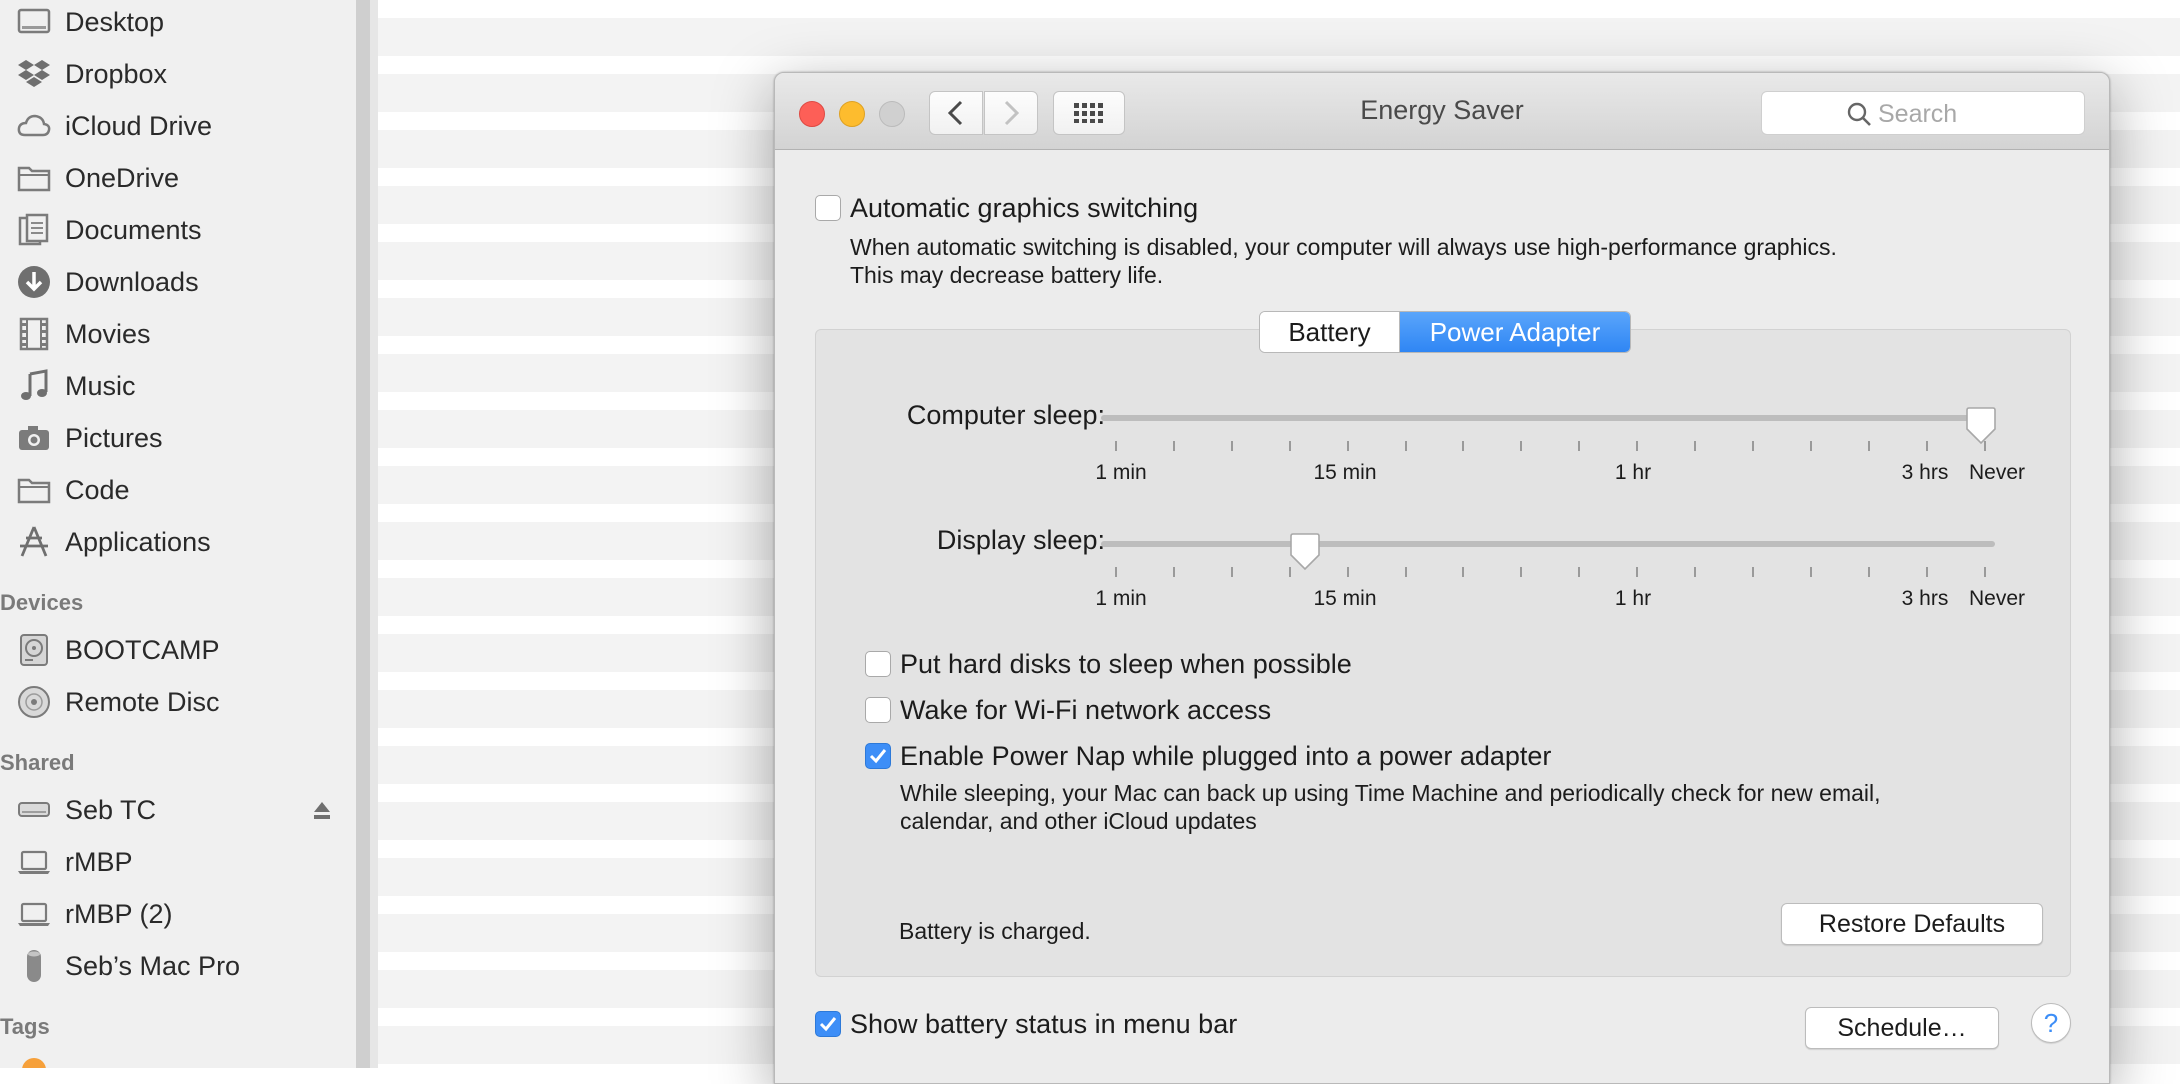  What do you see at coordinates (1981, 426) in the screenshot?
I see `computer-sleep-thumb` at bounding box center [1981, 426].